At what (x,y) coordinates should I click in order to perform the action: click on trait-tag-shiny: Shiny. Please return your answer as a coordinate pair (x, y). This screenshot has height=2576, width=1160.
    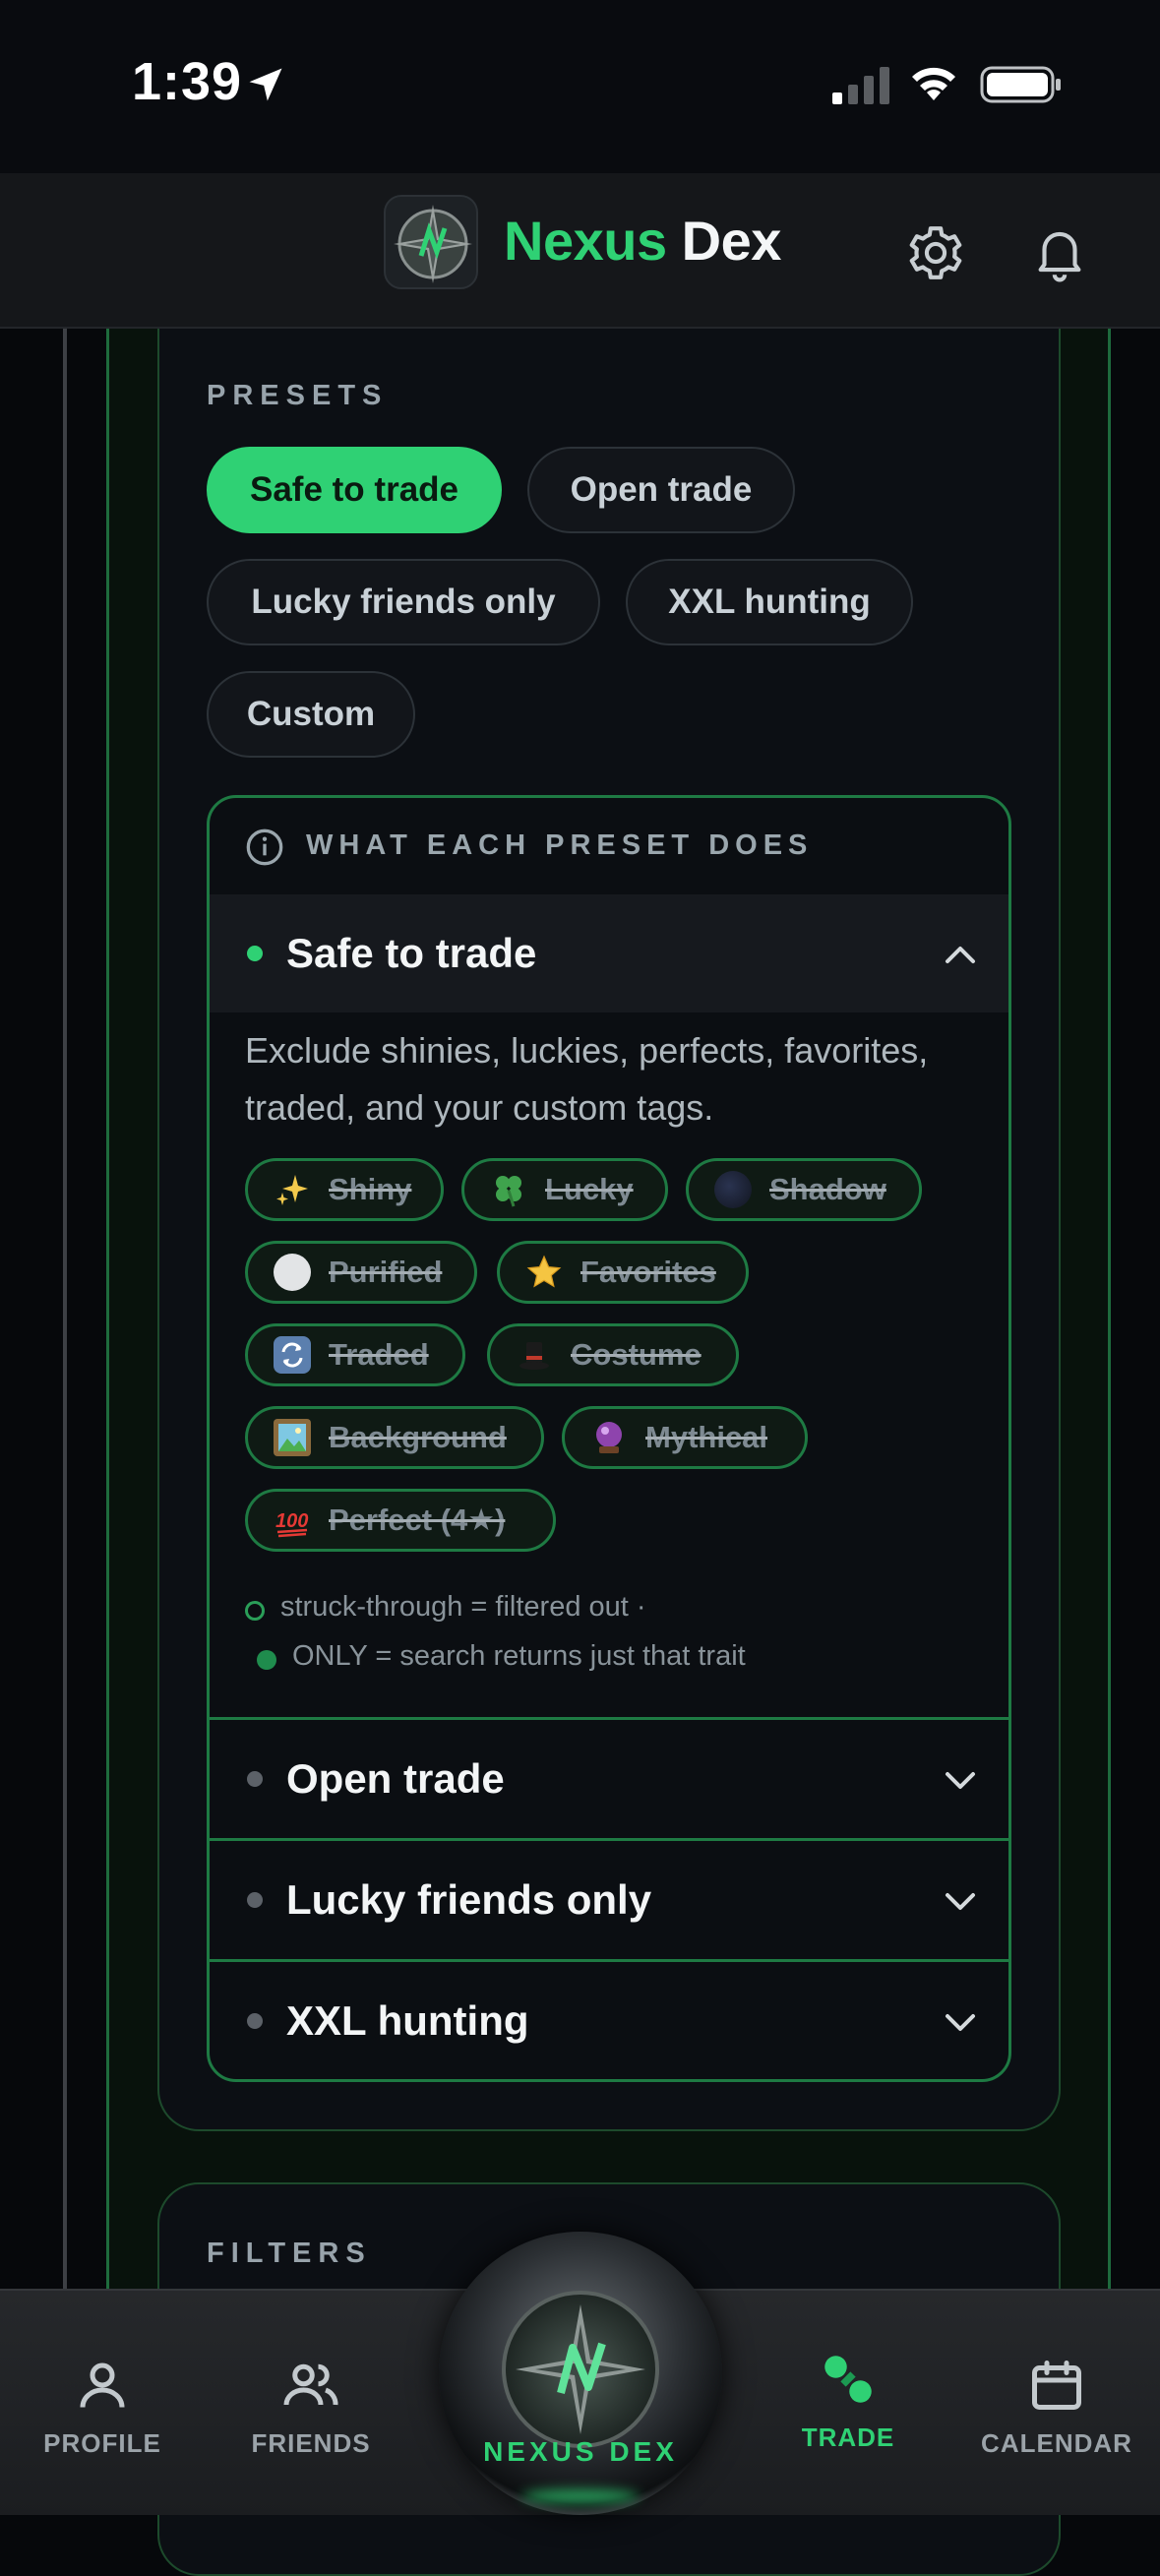
    Looking at the image, I should click on (344, 1190).